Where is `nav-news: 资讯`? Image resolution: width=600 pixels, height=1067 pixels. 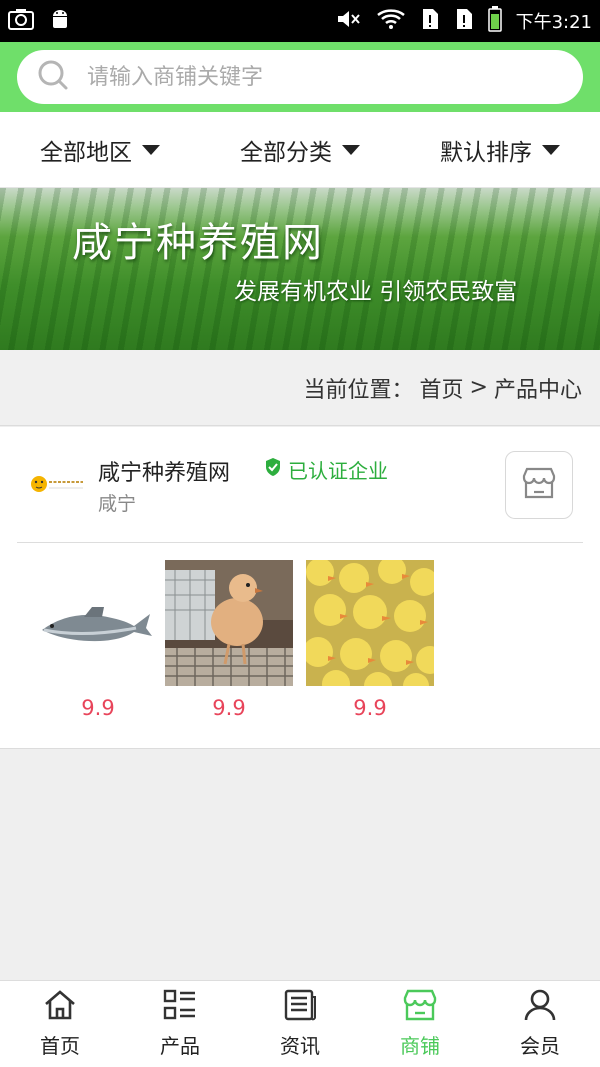
nav-news: 资讯 is located at coordinates (300, 1024).